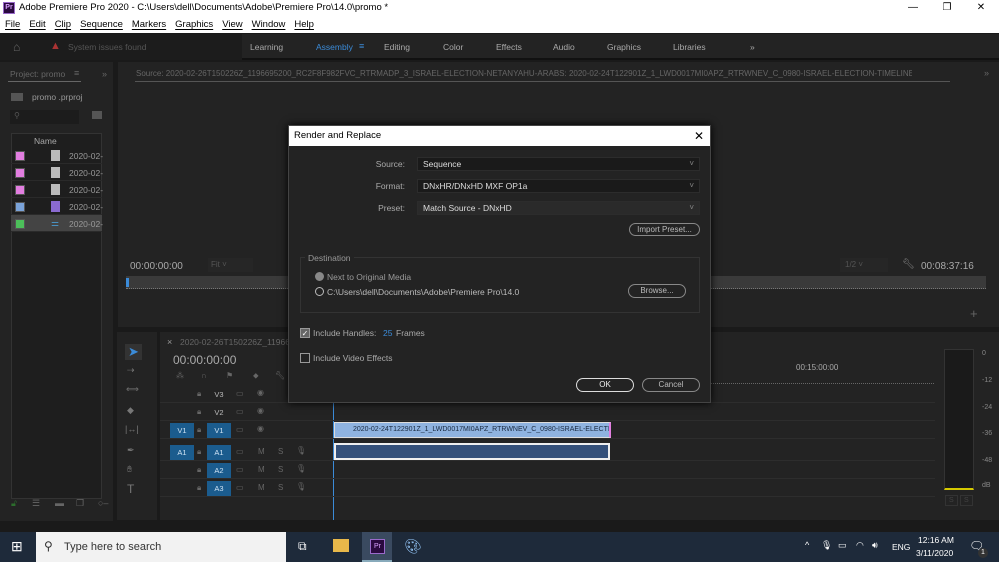 The image size is (999, 562). I want to click on clock-date: 3/11/2020, so click(934, 553).